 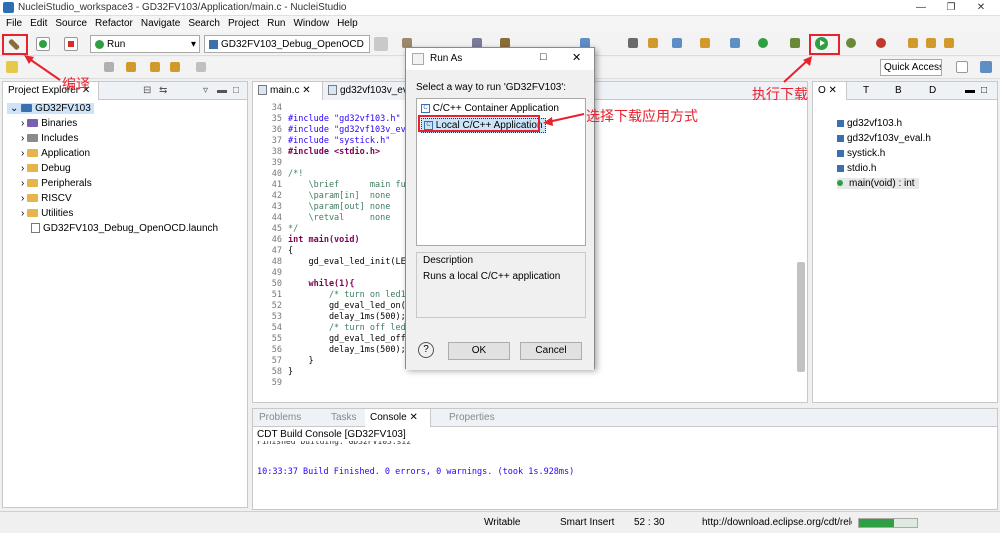 I want to click on annotation-arrows, so click(x=418, y=90).